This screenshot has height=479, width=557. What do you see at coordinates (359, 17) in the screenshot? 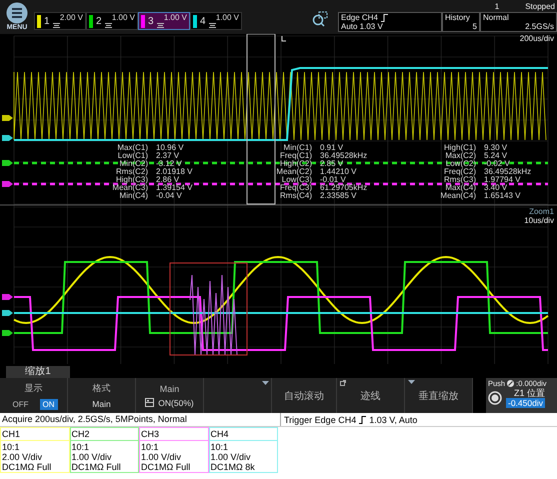
I see `trigger-source: Edge CH4` at bounding box center [359, 17].